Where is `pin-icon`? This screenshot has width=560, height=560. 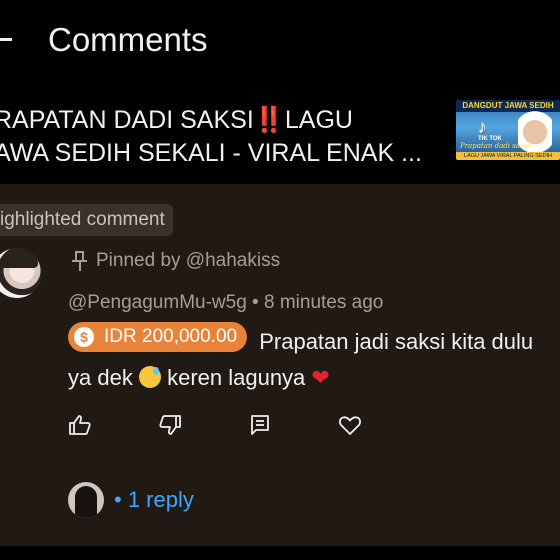
pin-icon is located at coordinates (80, 261).